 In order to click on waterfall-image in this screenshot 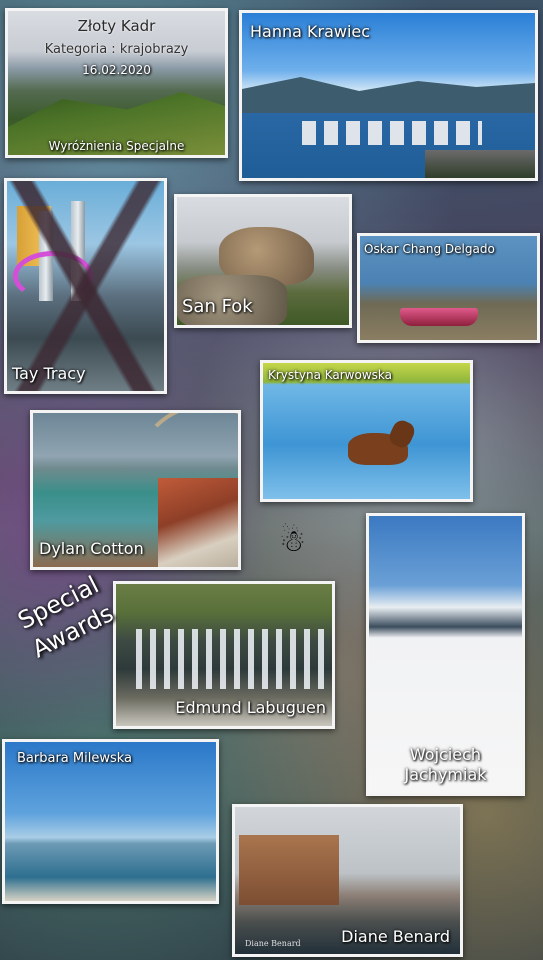, I will do `click(231, 659)`.